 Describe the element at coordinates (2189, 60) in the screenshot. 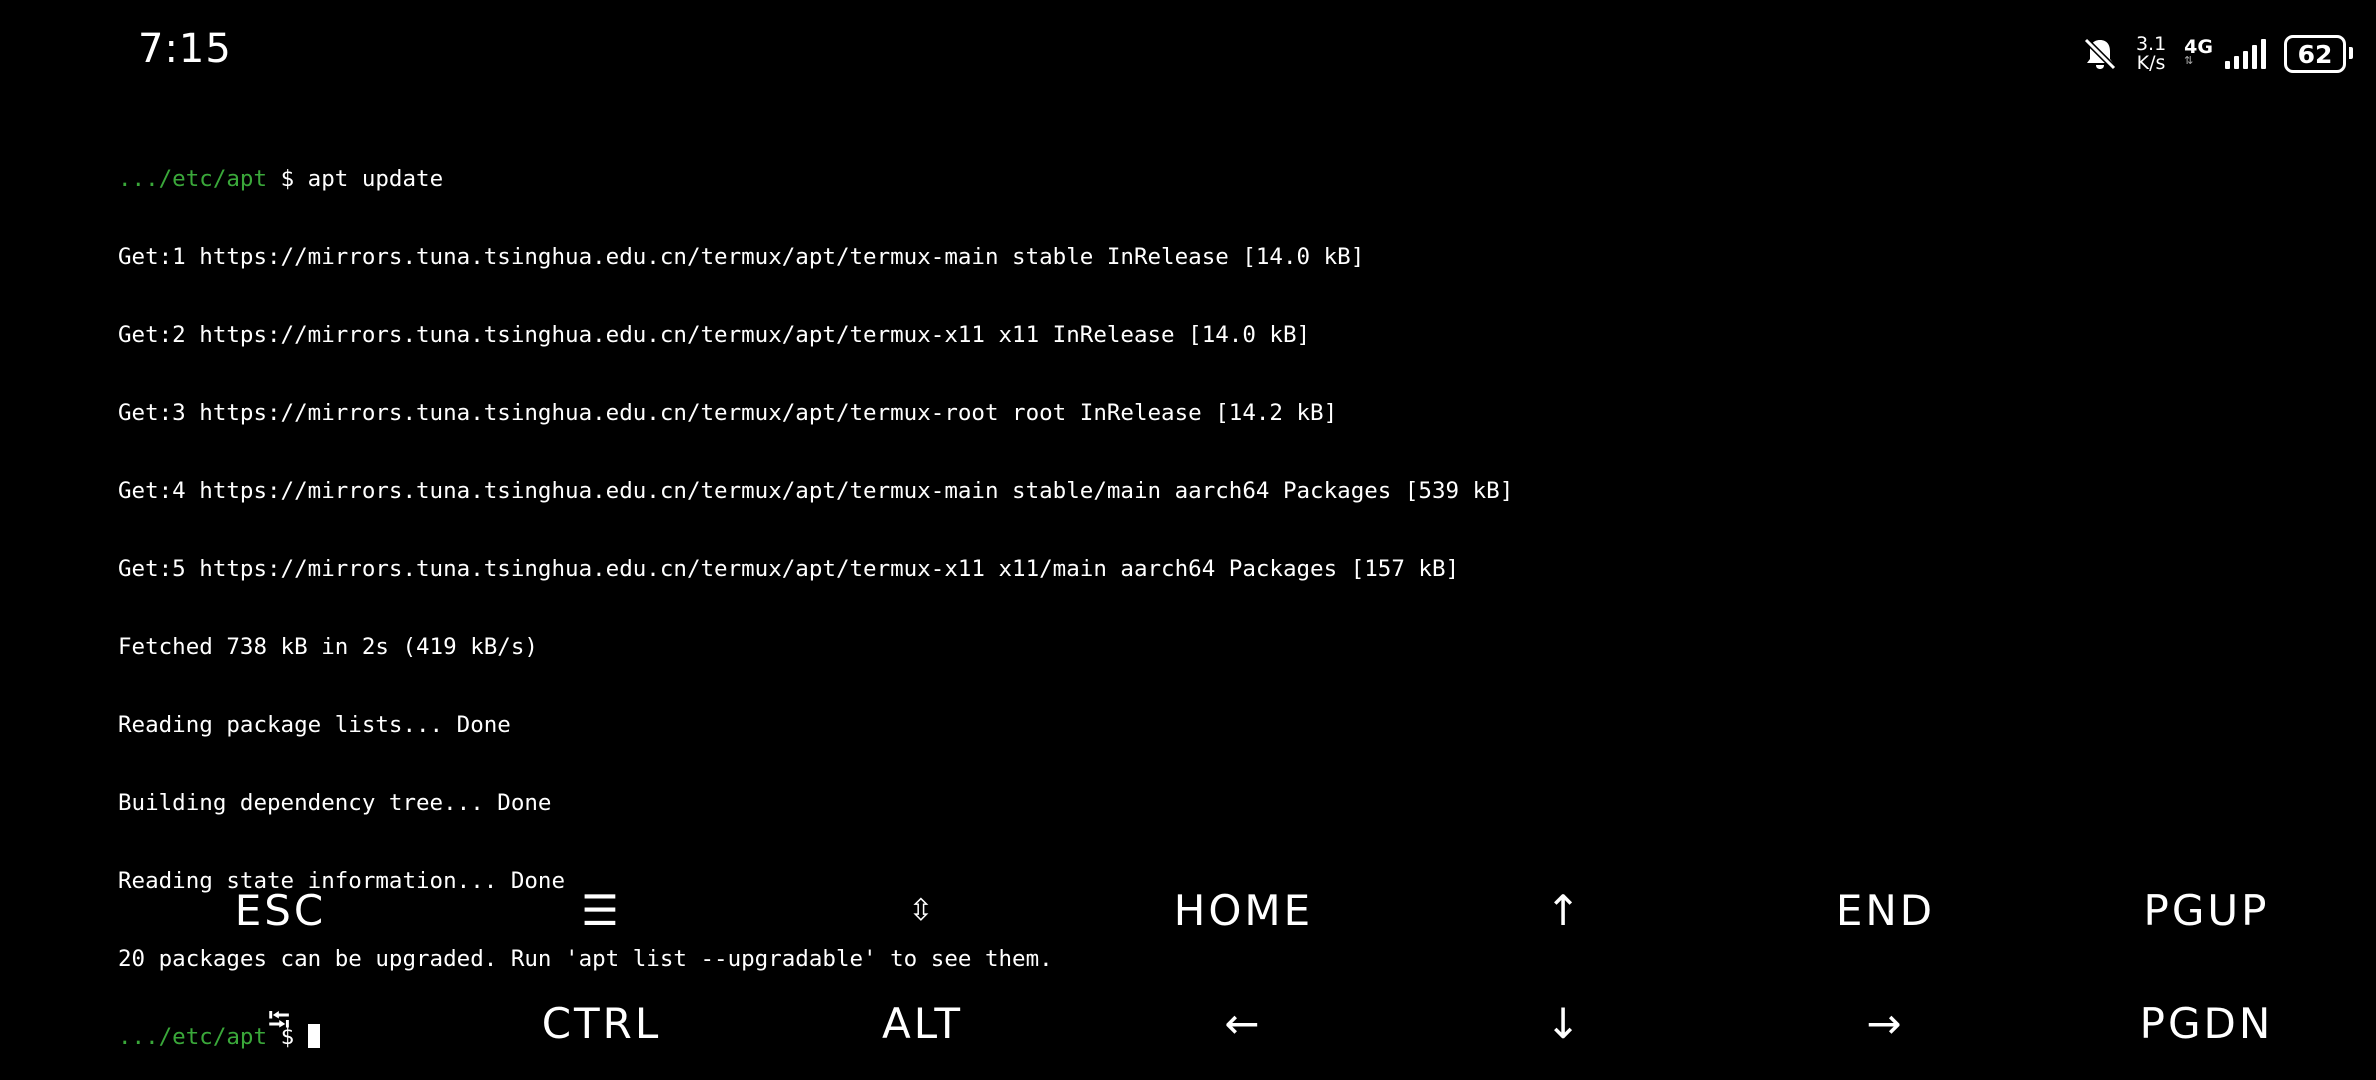

I see `data-arrows-icon: ⇅` at that location.